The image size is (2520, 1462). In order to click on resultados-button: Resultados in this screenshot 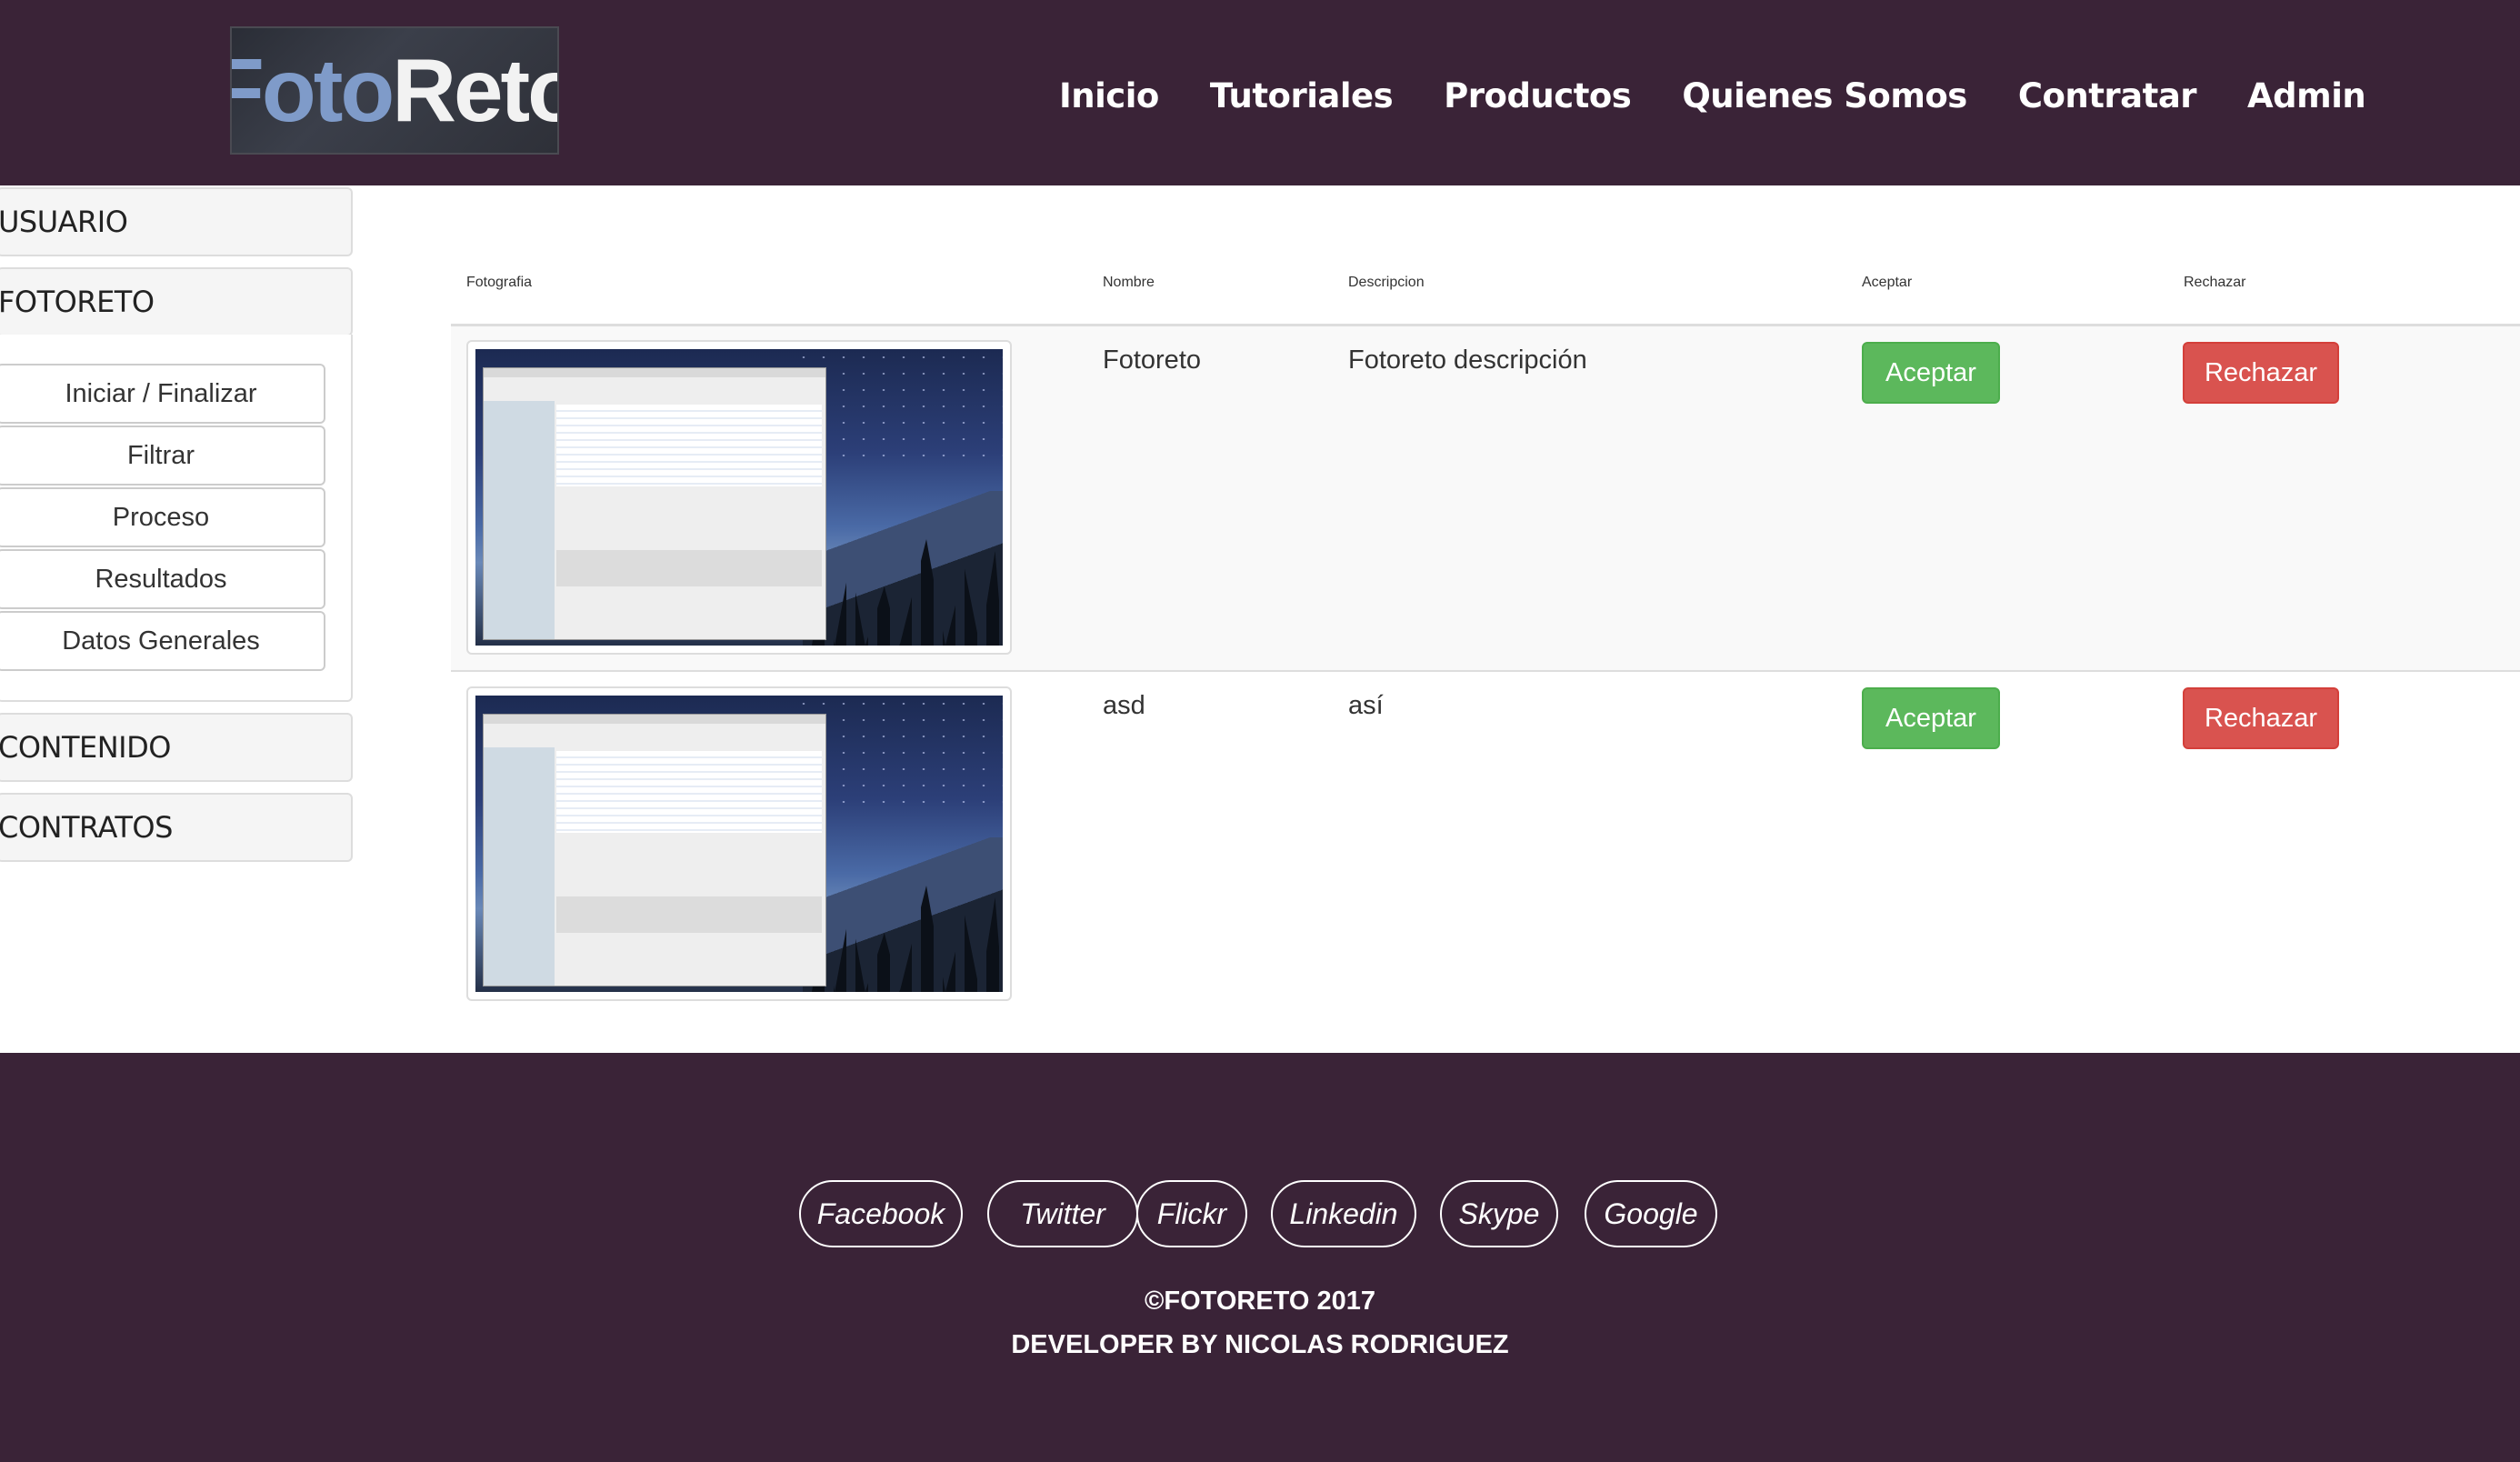, I will do `click(163, 579)`.